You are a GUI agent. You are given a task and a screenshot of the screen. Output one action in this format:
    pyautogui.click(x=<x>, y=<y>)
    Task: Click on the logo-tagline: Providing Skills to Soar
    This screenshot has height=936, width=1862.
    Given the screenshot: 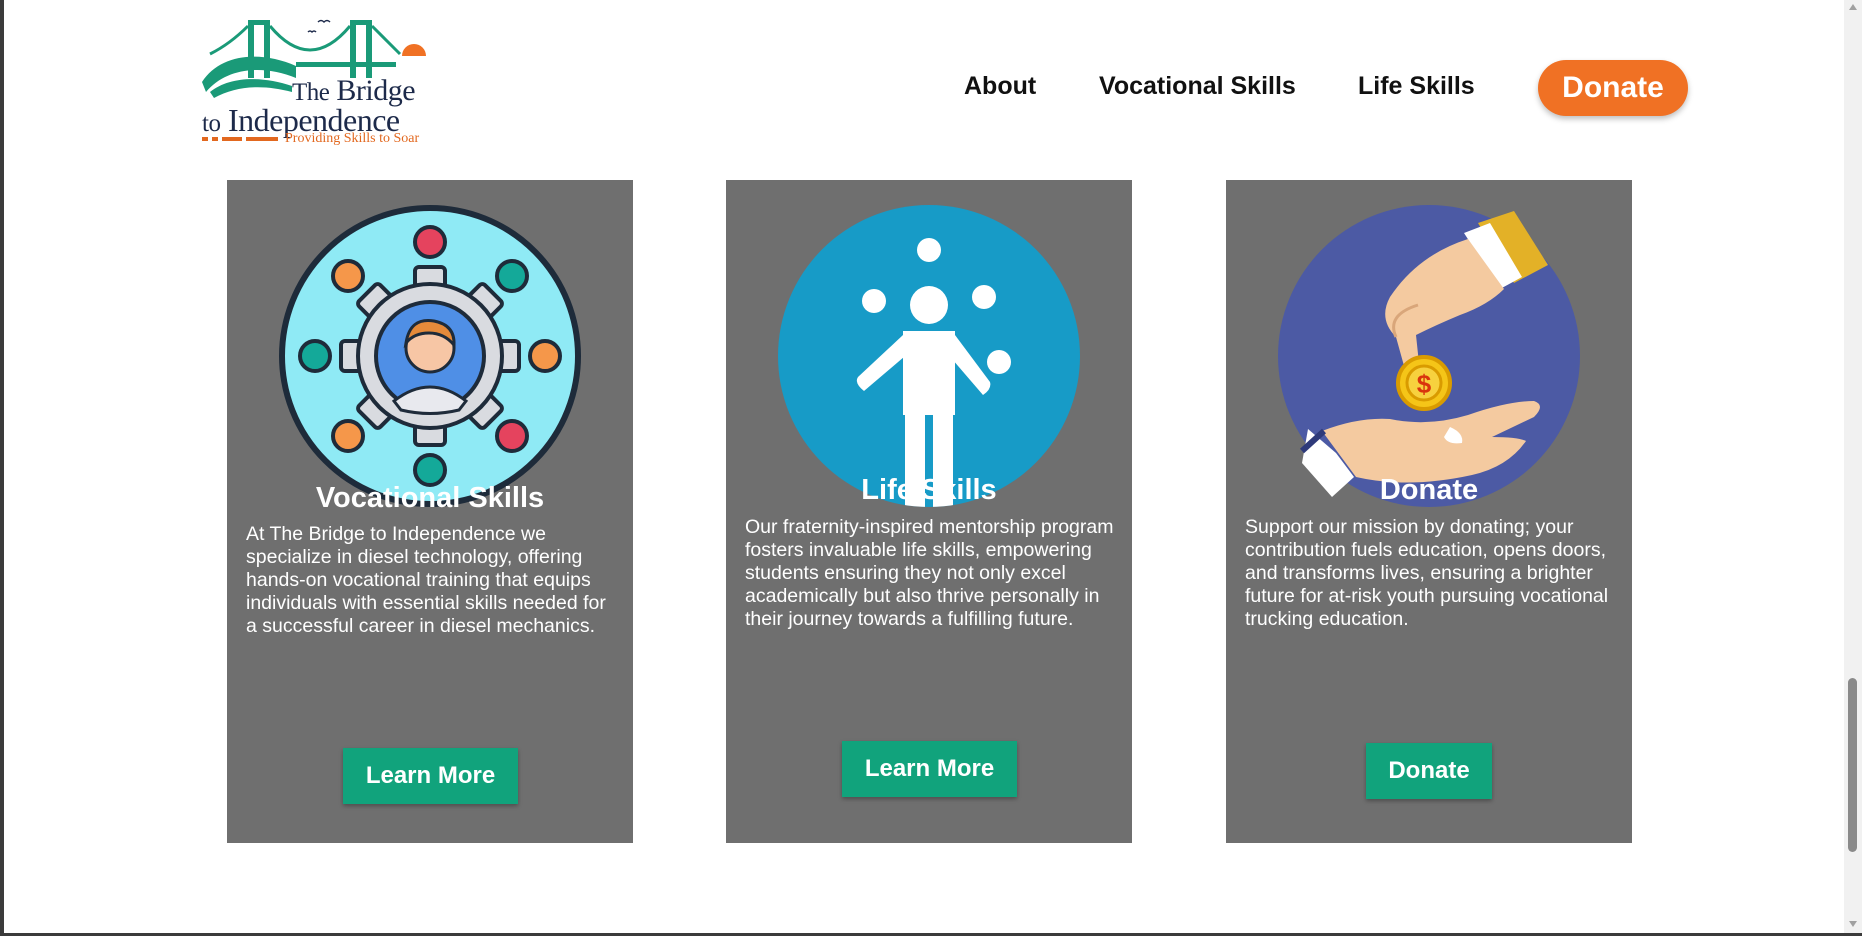 What is the action you would take?
    pyautogui.click(x=352, y=138)
    